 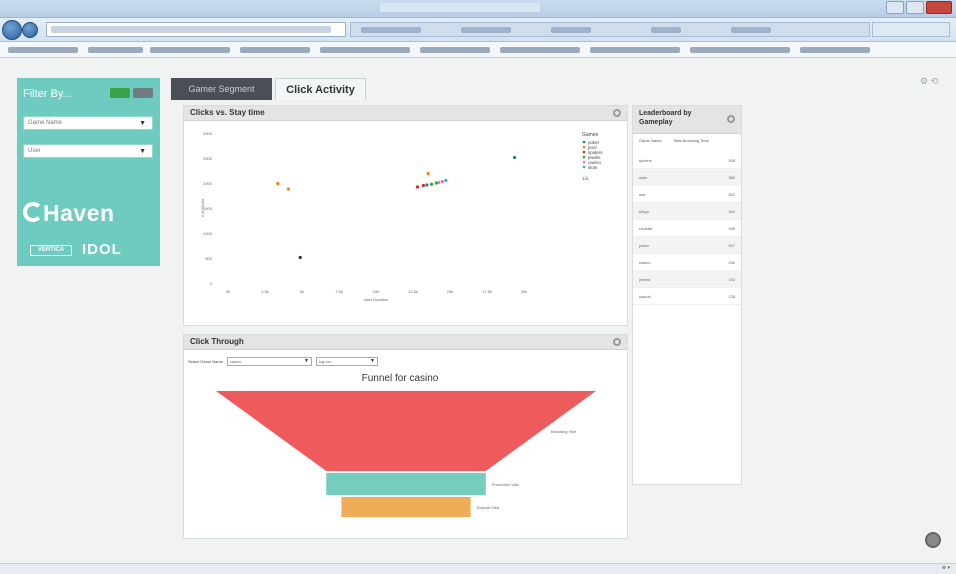 I want to click on funnel-game-select: casino ▼, so click(x=269, y=361).